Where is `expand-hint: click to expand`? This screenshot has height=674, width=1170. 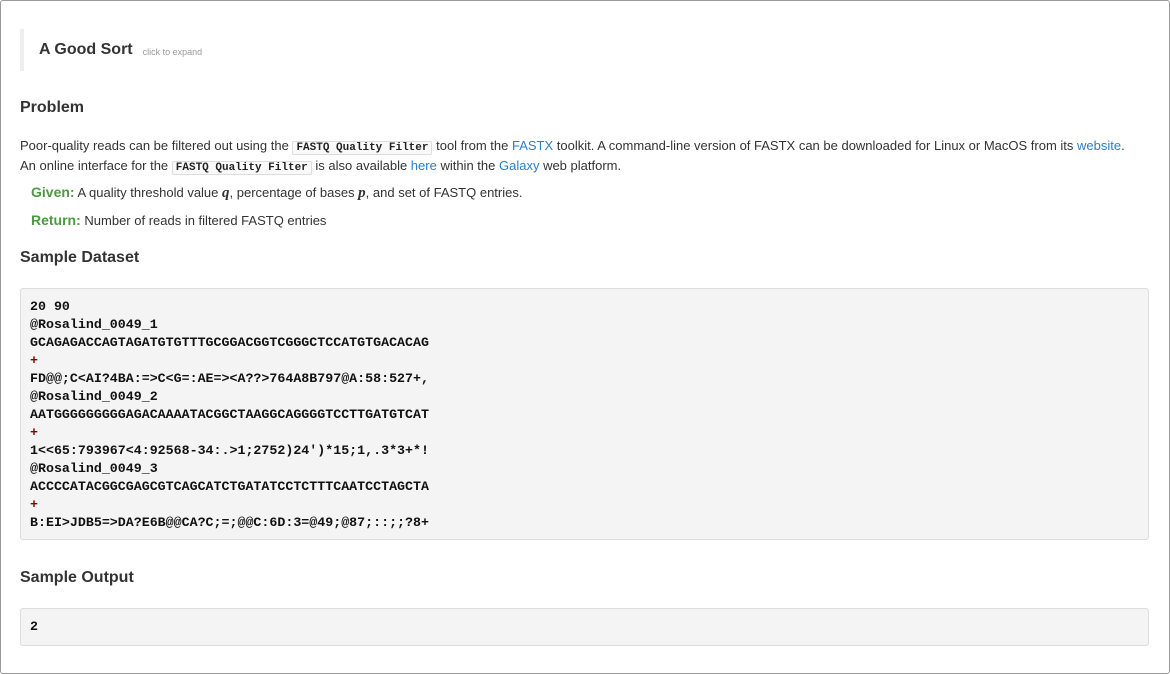 expand-hint: click to expand is located at coordinates (173, 52).